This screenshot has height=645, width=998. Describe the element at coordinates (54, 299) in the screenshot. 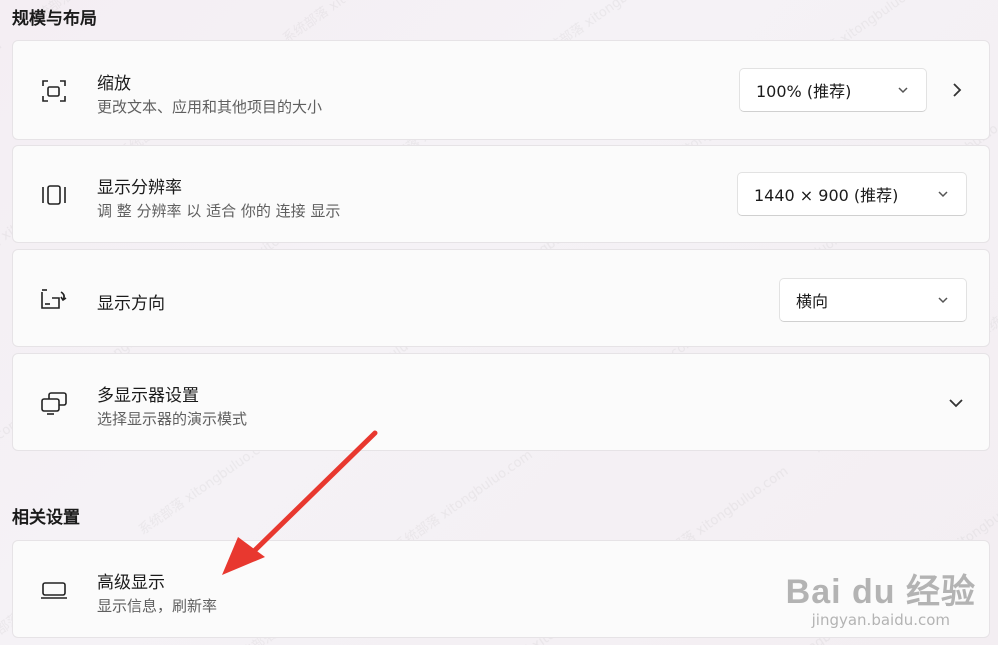

I see `rotate-display-icon` at that location.